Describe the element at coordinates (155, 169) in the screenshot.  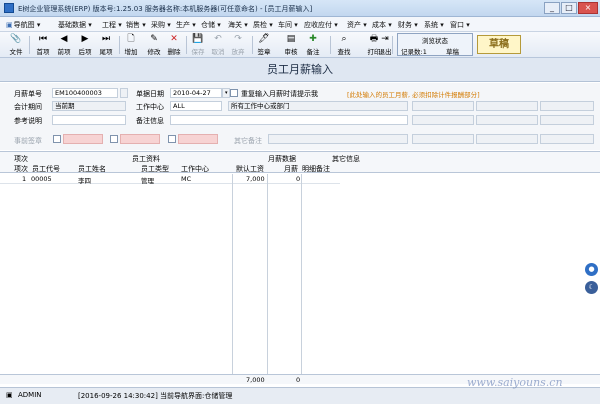
I see `col-emp-type: 员工类型` at that location.